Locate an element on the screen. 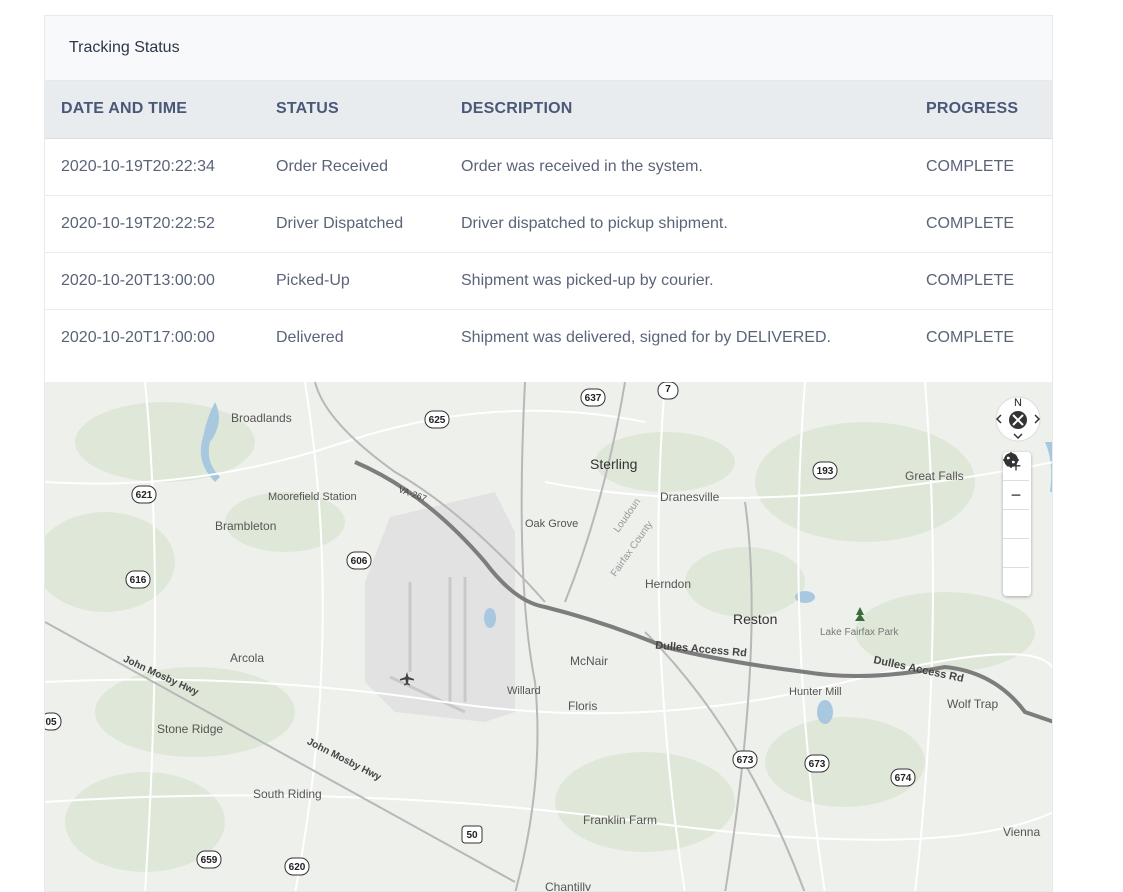 The image size is (1123, 892). traffic-button is located at coordinates (1016, 525).